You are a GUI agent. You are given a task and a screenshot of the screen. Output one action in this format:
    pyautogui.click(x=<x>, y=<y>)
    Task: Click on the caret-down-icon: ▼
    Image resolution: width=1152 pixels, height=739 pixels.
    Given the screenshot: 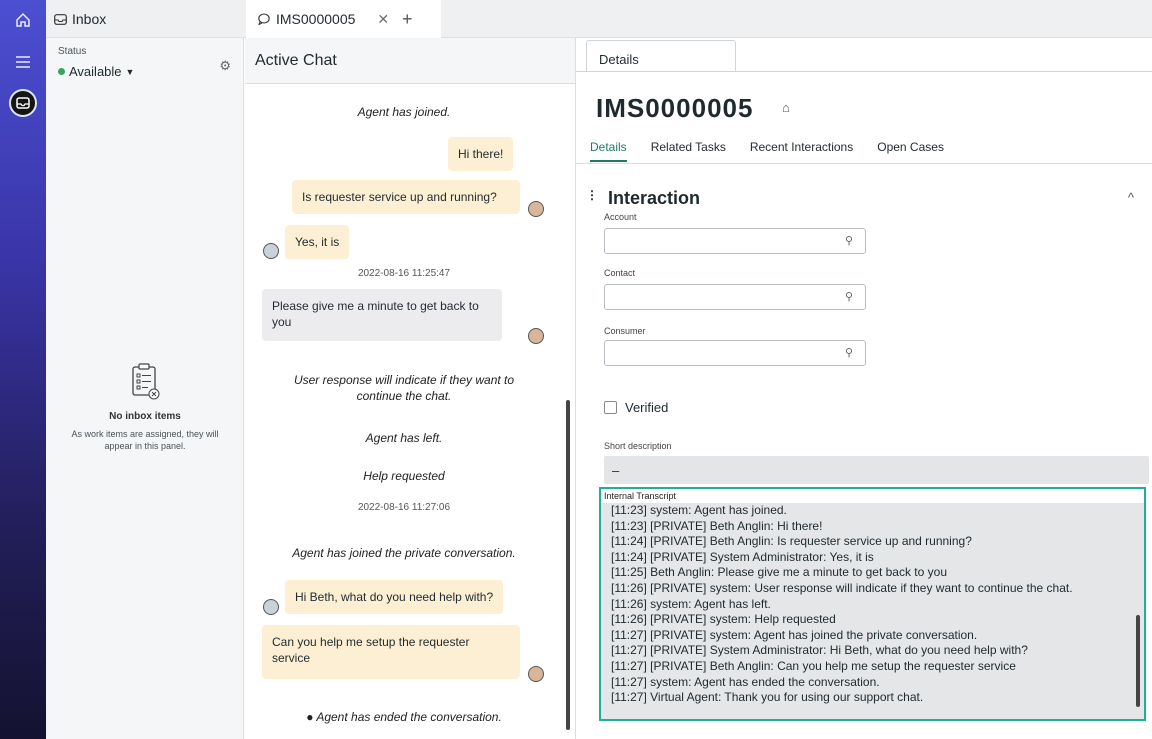 What is the action you would take?
    pyautogui.click(x=130, y=71)
    